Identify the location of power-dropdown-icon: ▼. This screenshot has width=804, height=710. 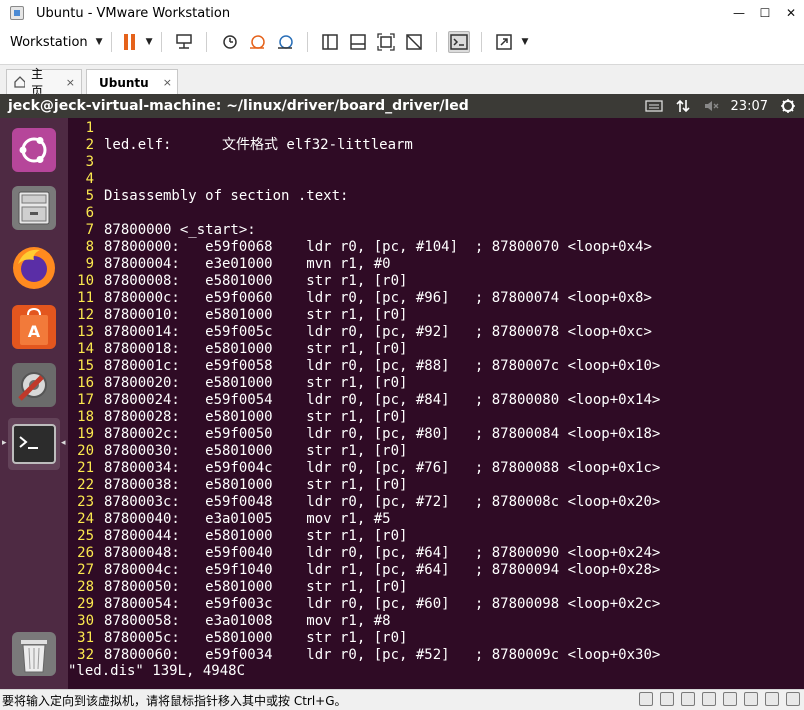
(149, 42).